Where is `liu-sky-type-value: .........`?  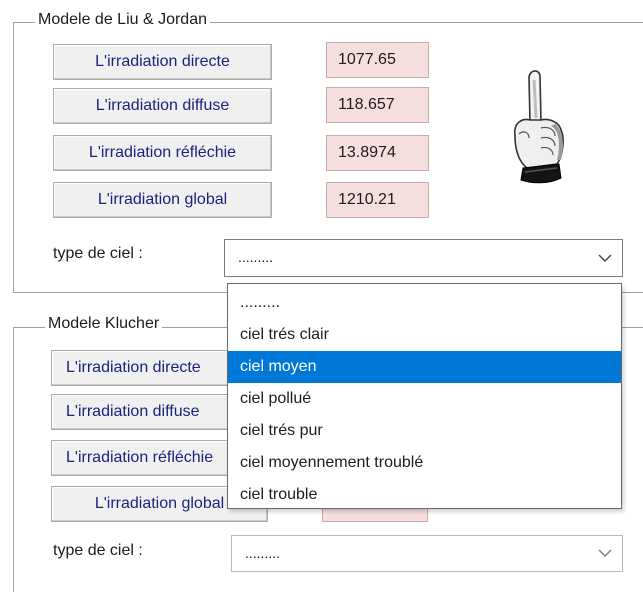
liu-sky-type-value: ......... is located at coordinates (256, 257).